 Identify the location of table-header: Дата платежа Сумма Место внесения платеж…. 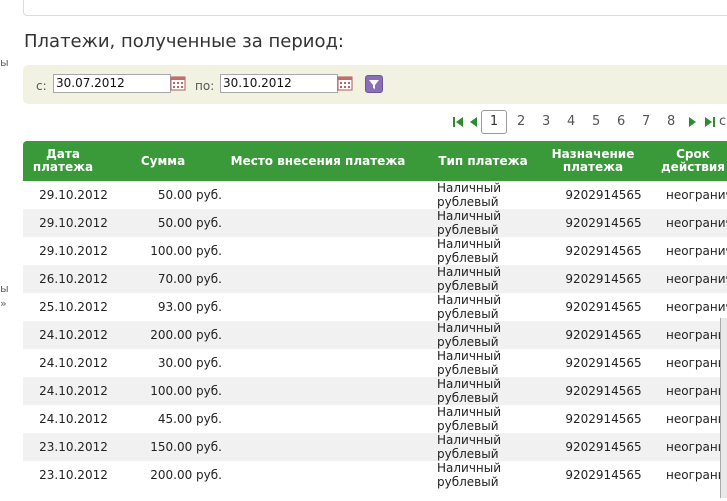
(375, 161).